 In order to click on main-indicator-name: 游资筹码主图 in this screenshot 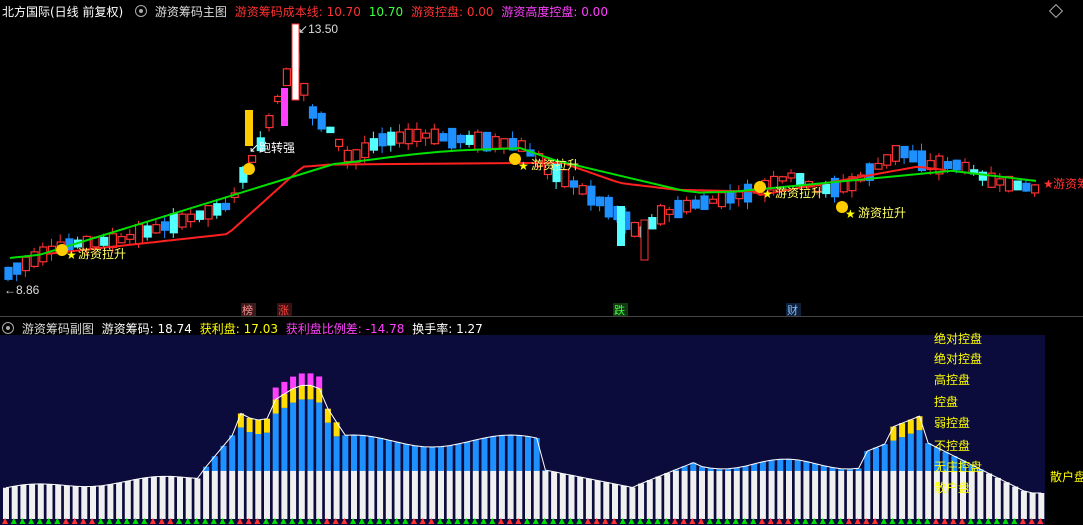, I will do `click(191, 12)`.